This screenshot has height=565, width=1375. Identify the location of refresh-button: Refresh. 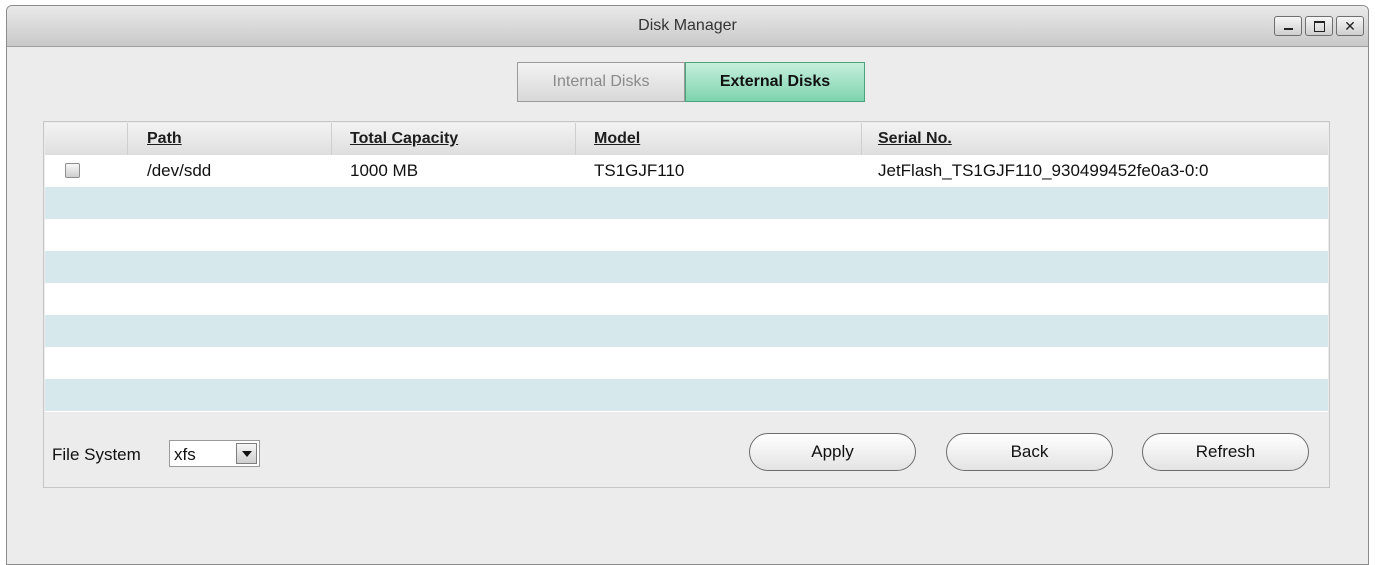
(1225, 452).